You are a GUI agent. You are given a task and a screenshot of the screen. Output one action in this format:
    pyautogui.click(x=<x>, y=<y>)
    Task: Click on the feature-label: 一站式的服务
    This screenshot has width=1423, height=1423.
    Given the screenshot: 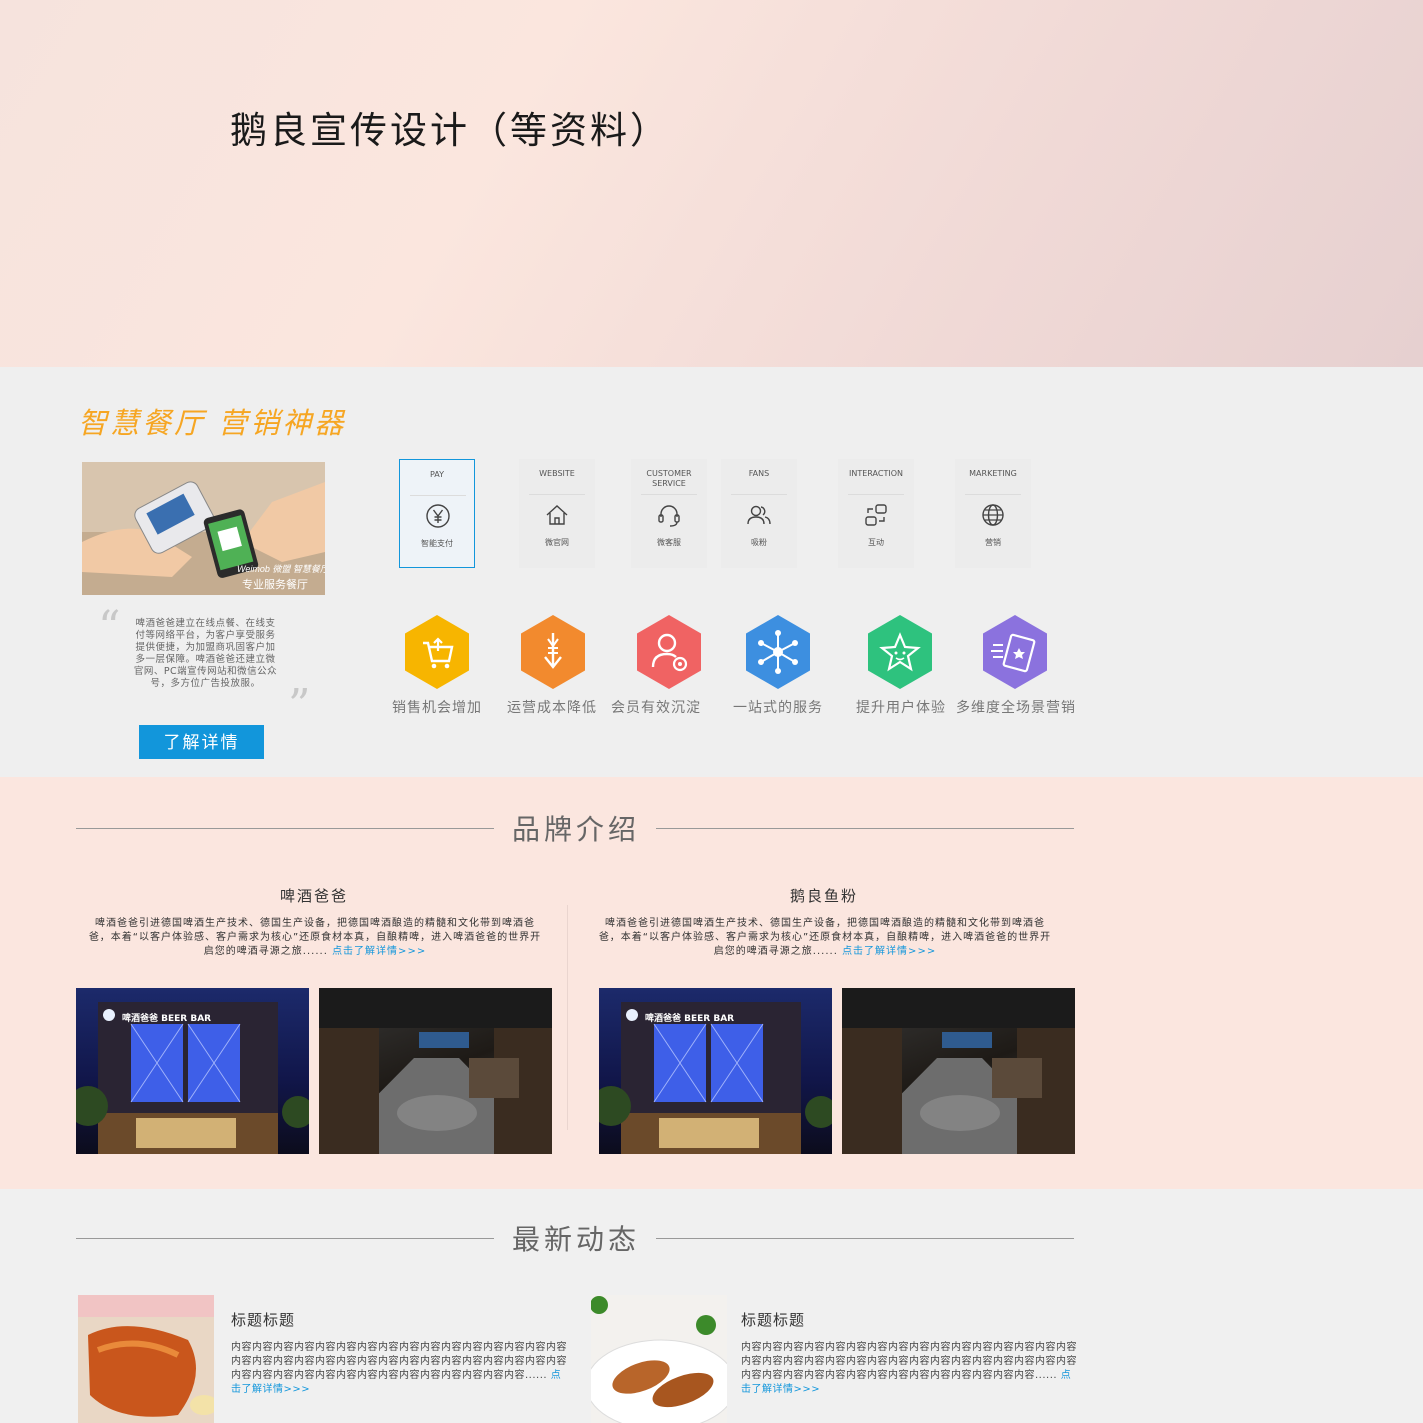 What is the action you would take?
    pyautogui.click(x=778, y=708)
    